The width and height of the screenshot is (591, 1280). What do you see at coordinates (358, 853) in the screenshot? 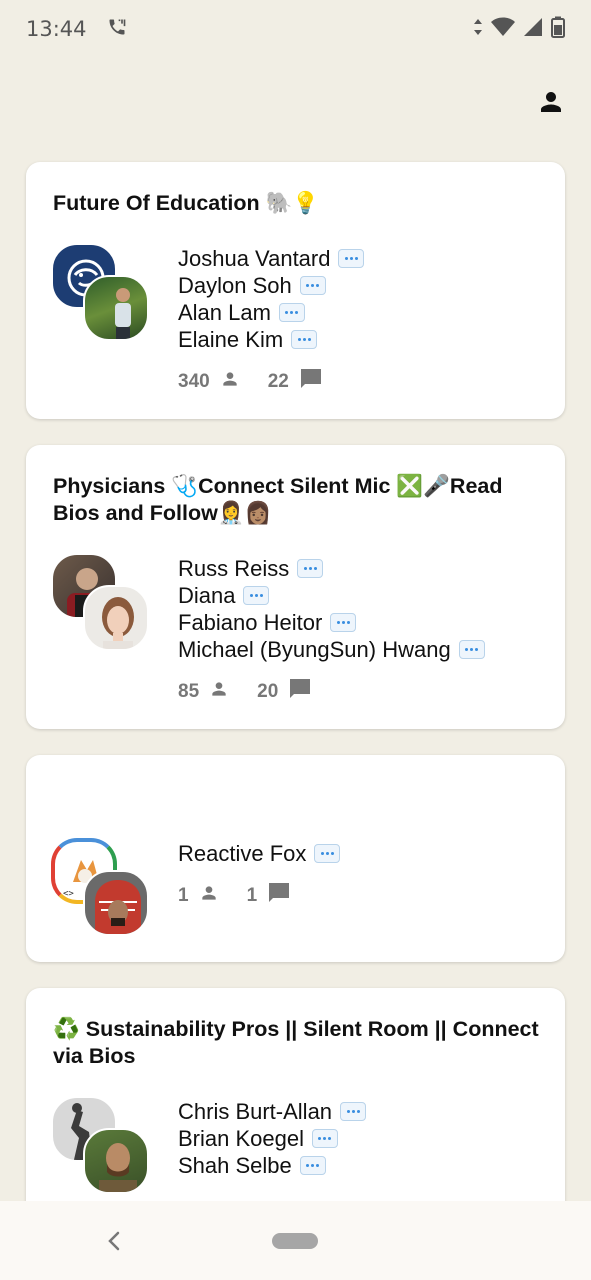
I see `speaker-name: Reactive Fox` at bounding box center [358, 853].